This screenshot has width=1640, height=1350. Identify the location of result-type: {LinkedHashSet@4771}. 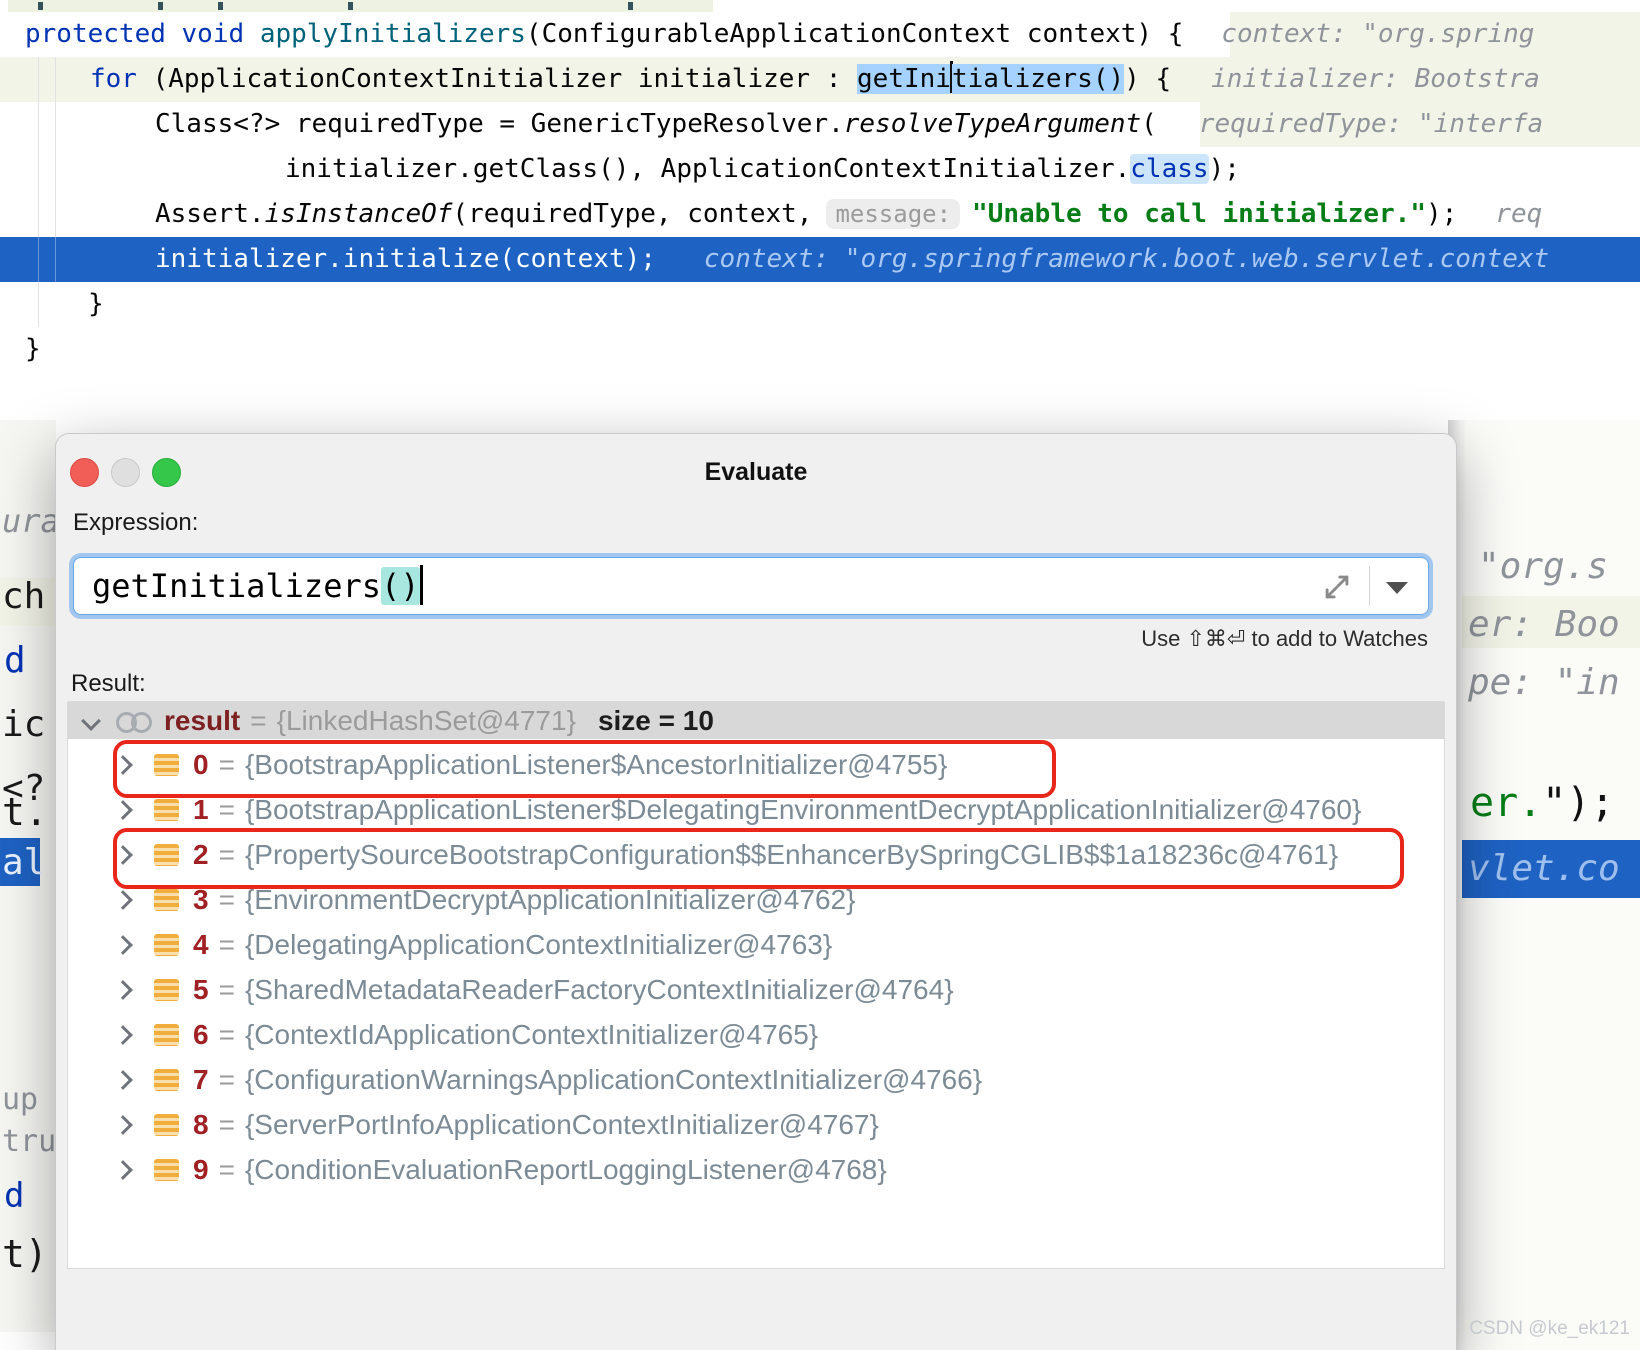
(426, 720).